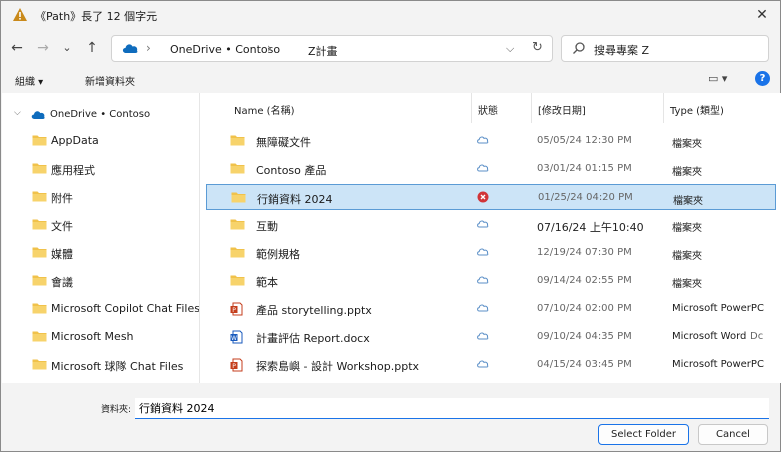 The width and height of the screenshot is (781, 452). Describe the element at coordinates (110, 80) in the screenshot. I see `new-folder-button: 新增資料夾` at that location.